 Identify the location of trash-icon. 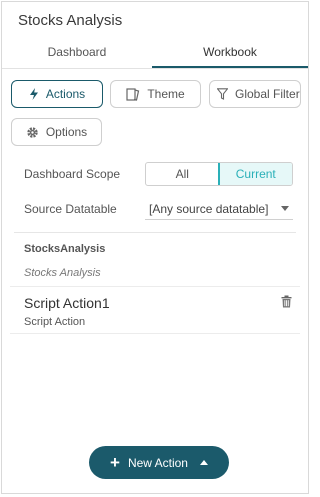
(286, 301).